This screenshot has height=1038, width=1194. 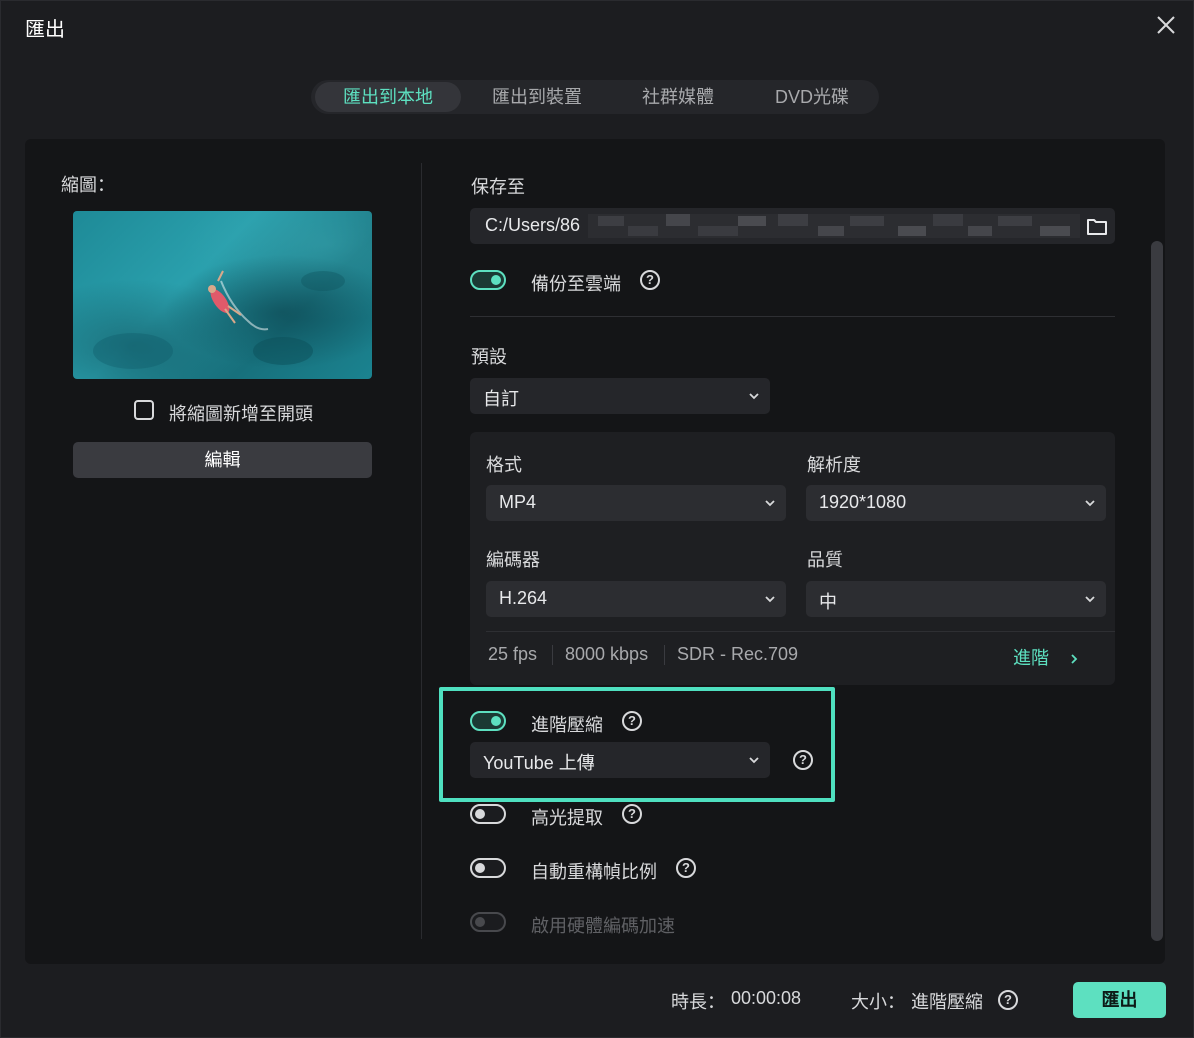 What do you see at coordinates (1157, 591) in the screenshot?
I see `scrollbar` at bounding box center [1157, 591].